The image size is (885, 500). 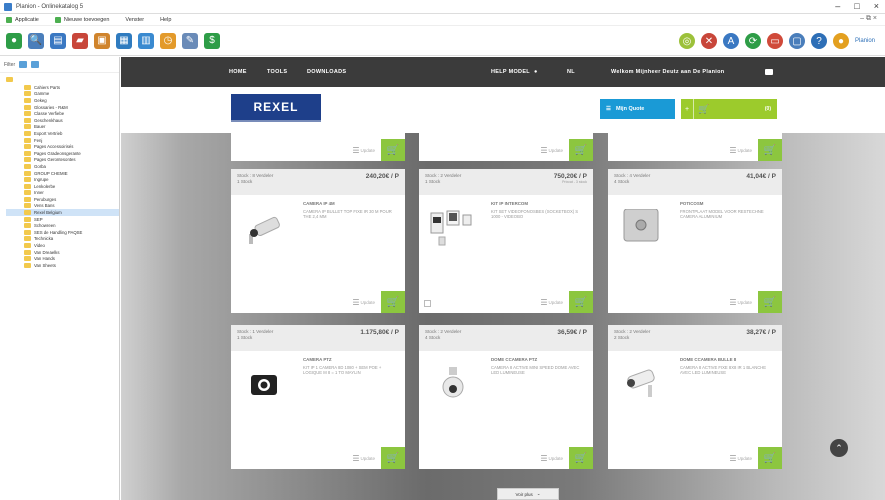 I want to click on tree-item: Pages Gerontesontes, so click(x=62, y=160).